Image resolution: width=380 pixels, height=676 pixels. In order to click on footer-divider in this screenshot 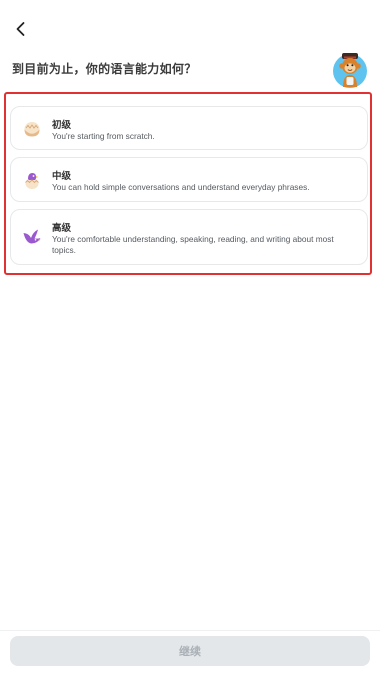, I will do `click(190, 630)`.